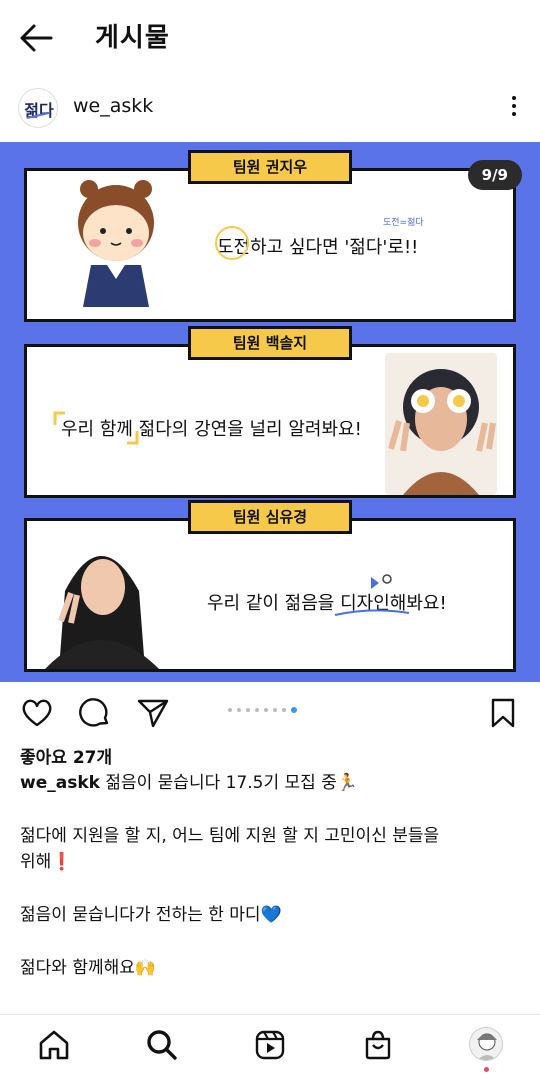 Image resolution: width=540 pixels, height=1076 pixels. I want to click on member-panel-2: 우리 함께 젊다의 강연을 널리 알려봐요!, so click(270, 421).